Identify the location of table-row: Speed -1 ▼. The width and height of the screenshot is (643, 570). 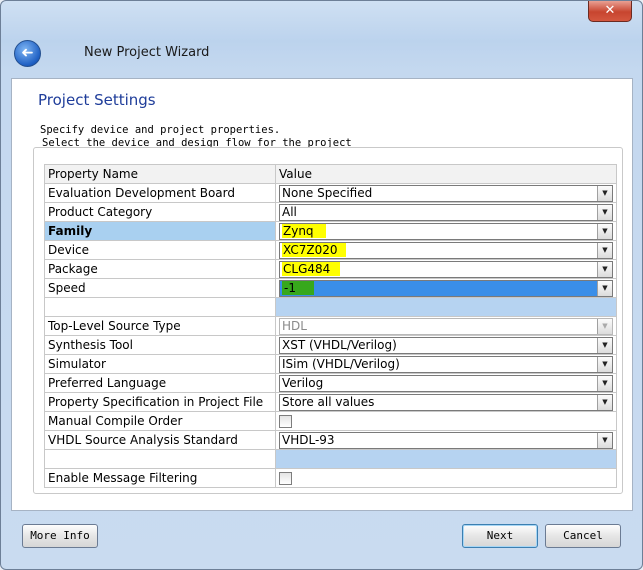
(330, 288).